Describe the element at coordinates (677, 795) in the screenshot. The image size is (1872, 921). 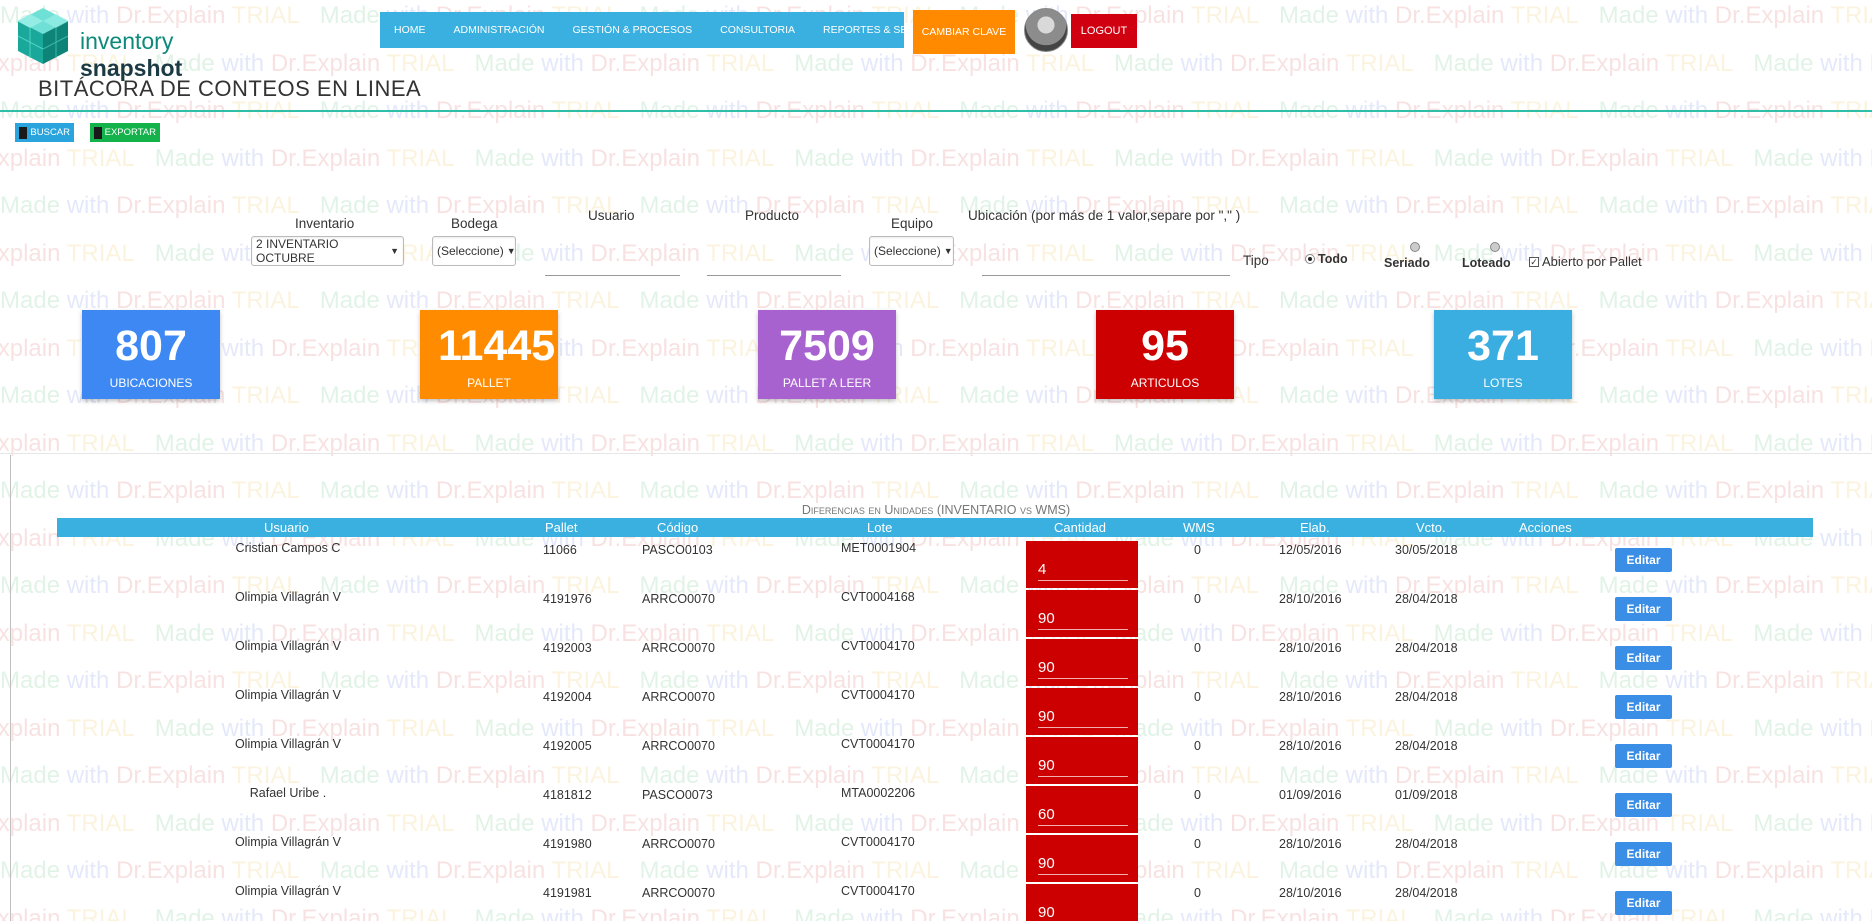
I see `cell-codigo: PASCO0073` at that location.